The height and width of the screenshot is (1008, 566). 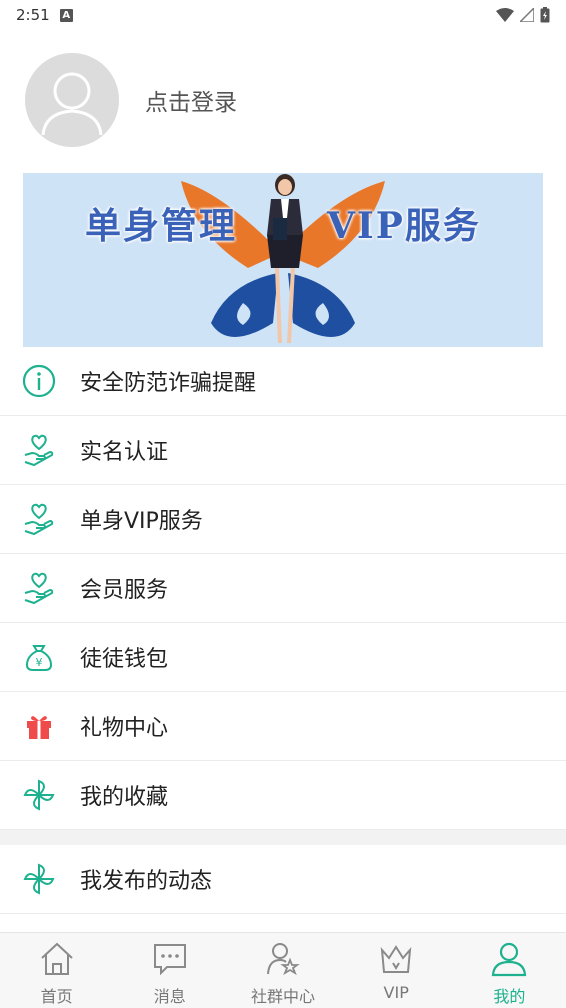 What do you see at coordinates (124, 452) in the screenshot?
I see `menu-item-label: 实名认证` at bounding box center [124, 452].